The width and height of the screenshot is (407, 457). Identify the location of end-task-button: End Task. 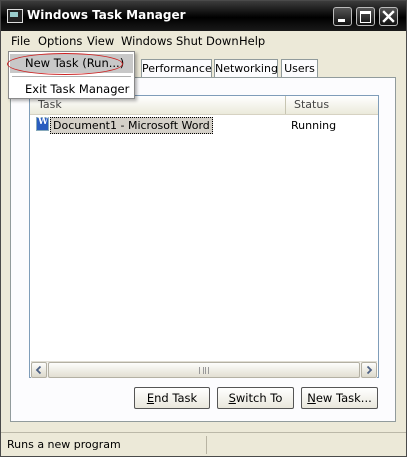
(172, 398).